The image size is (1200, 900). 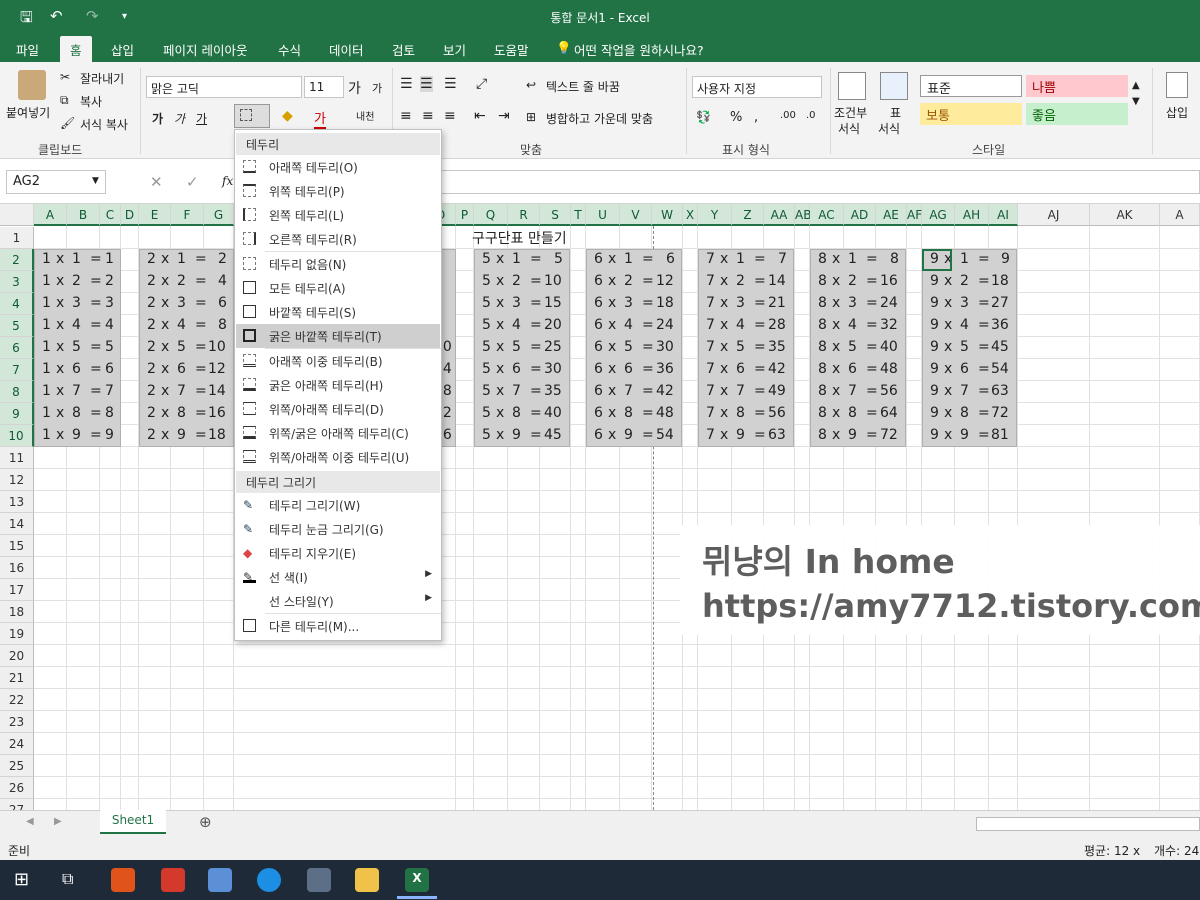 What do you see at coordinates (17, 326) in the screenshot?
I see `row-header: 5` at bounding box center [17, 326].